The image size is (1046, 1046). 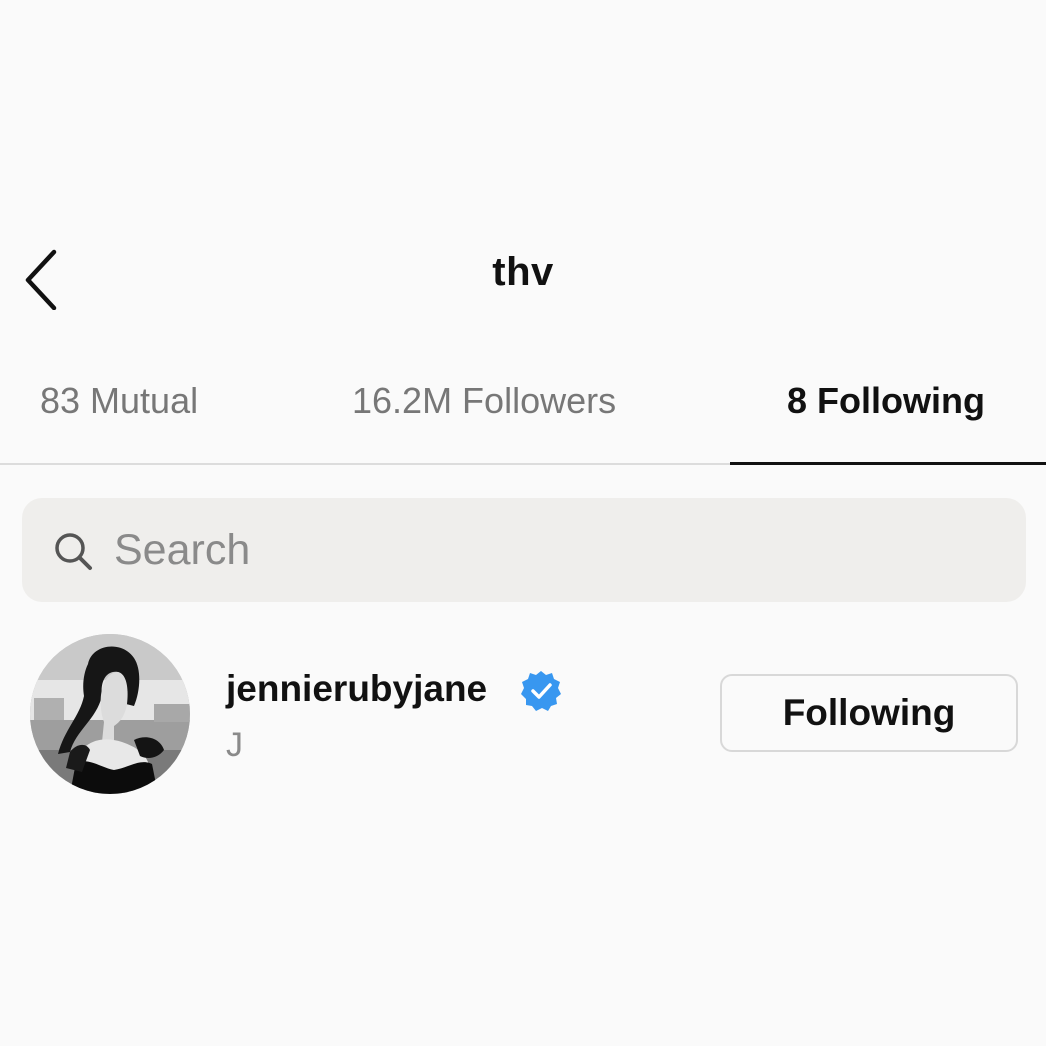 What do you see at coordinates (541, 691) in the screenshot?
I see `verified-badge-icon` at bounding box center [541, 691].